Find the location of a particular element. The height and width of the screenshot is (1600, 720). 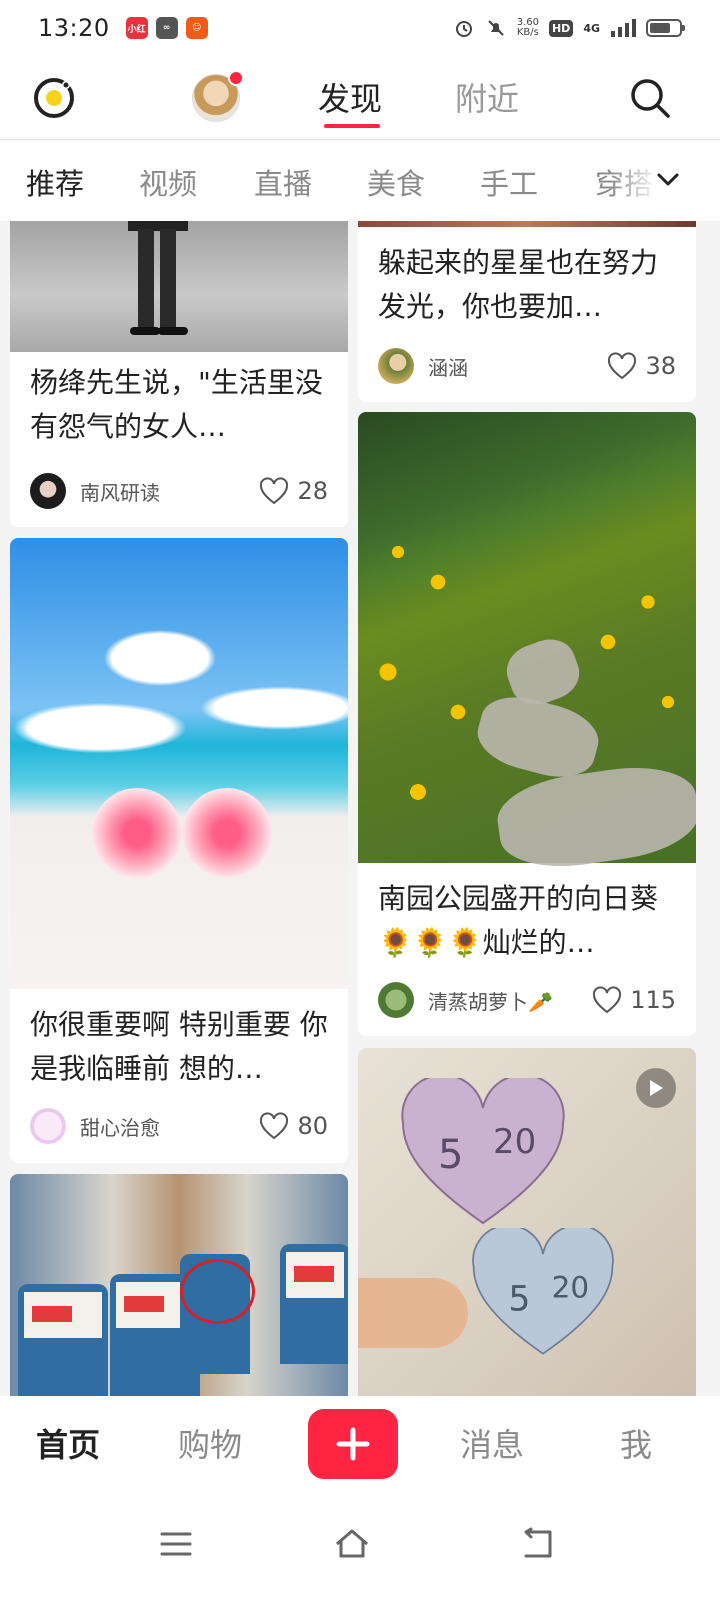

note-author-row: 清蒸胡萝卜🥕 115 is located at coordinates (527, 1000).